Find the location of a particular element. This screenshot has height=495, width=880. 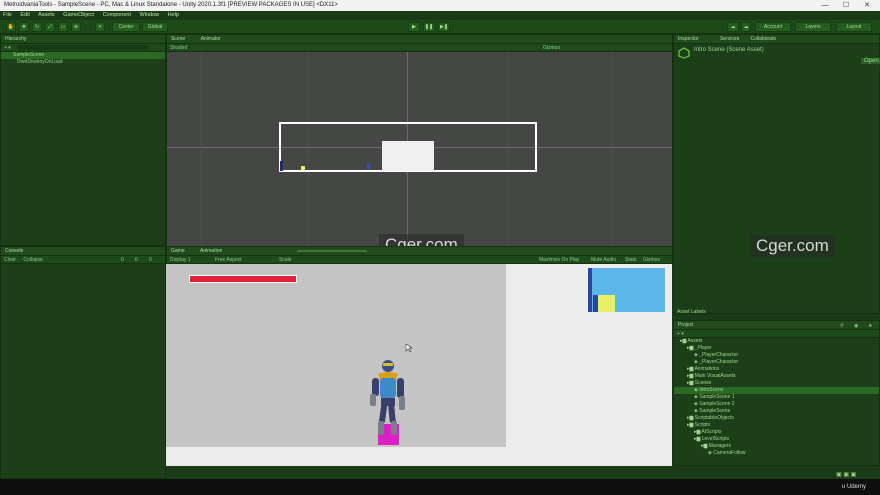

layout-dropdown: Layout is located at coordinates (854, 27).